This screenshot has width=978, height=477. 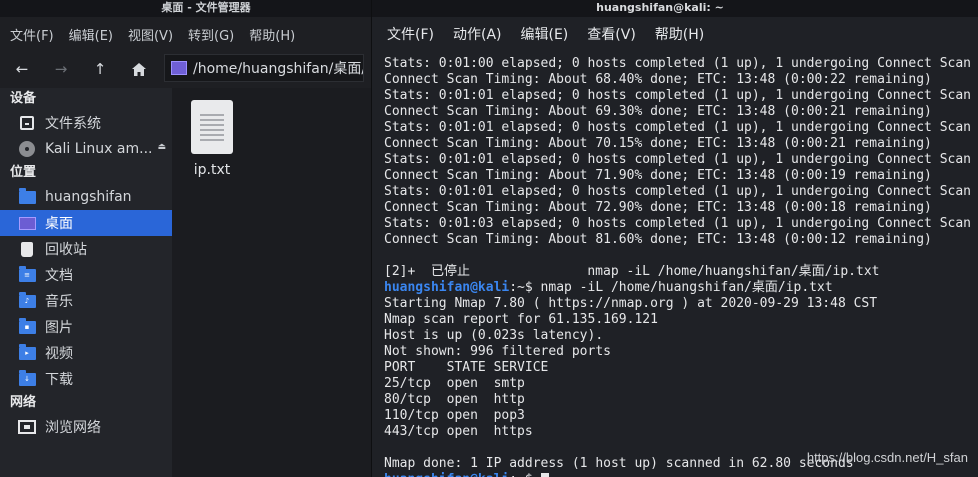 I want to click on home-icon, so click(x=139, y=69).